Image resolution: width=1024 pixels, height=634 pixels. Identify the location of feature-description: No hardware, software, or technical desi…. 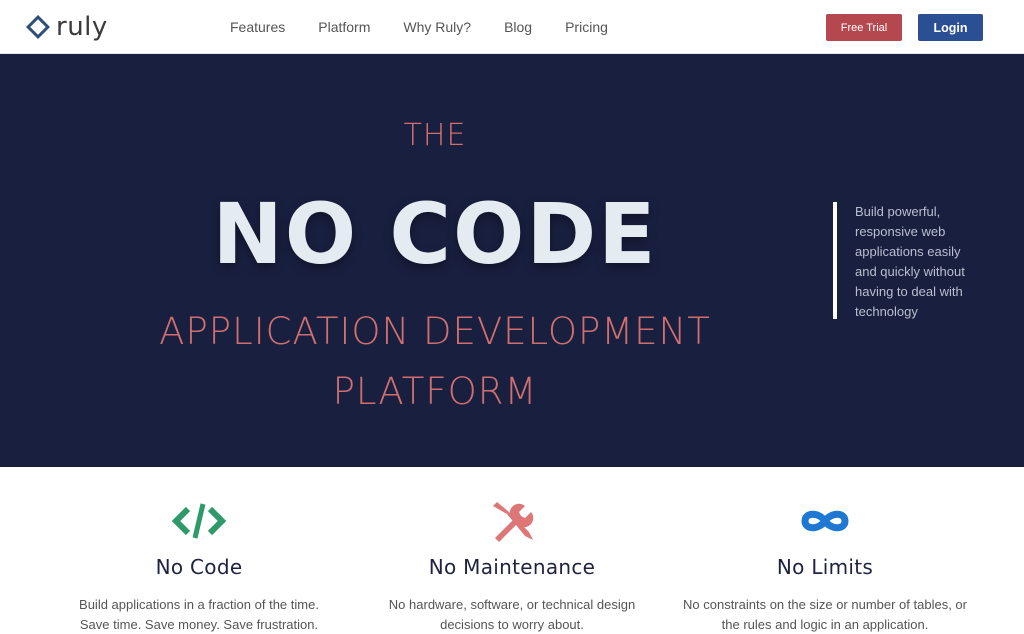
(512, 614).